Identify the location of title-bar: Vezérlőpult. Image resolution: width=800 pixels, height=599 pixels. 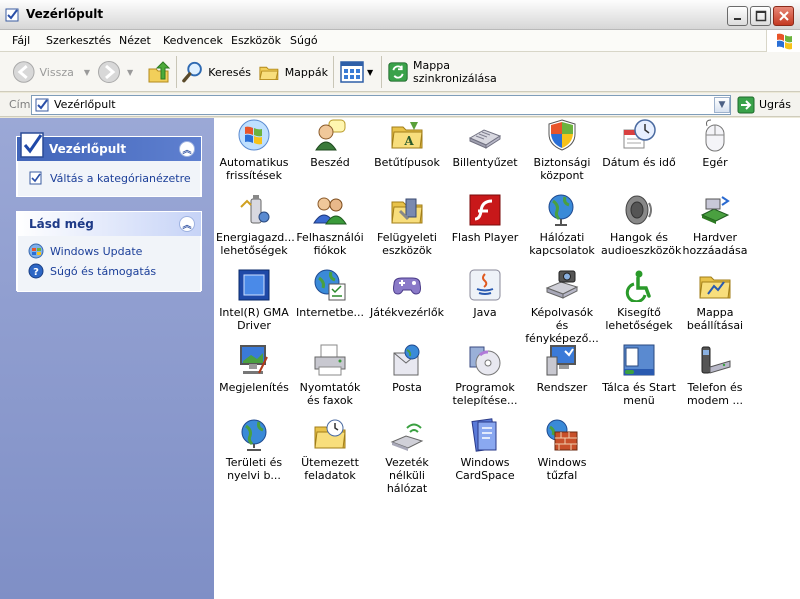
(400, 15).